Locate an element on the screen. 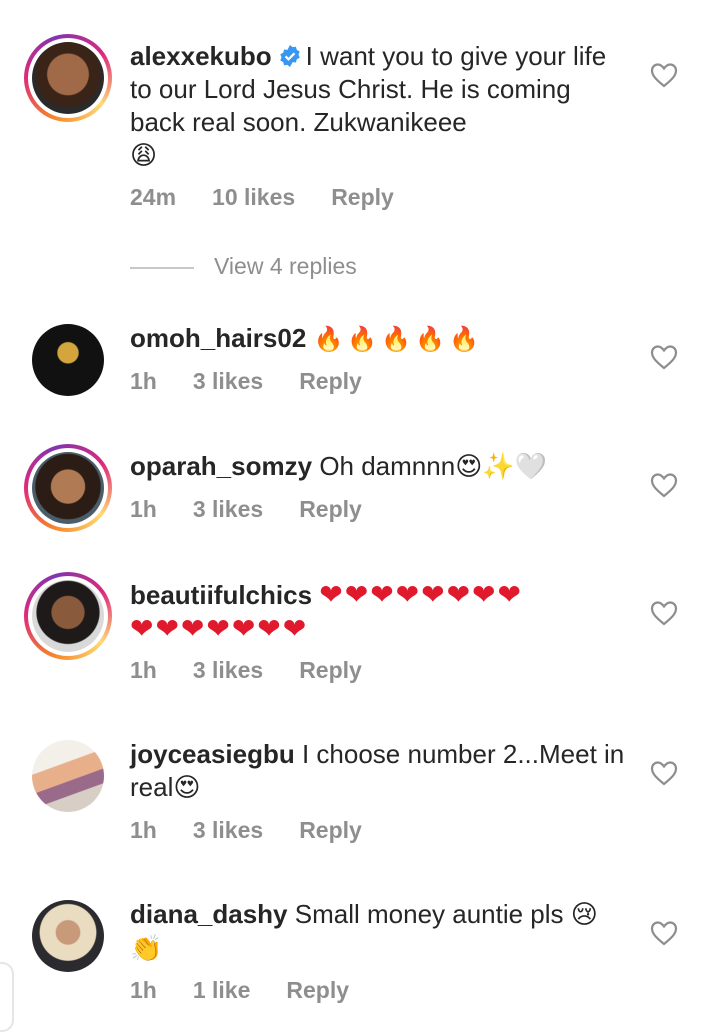 The width and height of the screenshot is (720, 1032). comment-emoji: 😩 is located at coordinates (144, 156).